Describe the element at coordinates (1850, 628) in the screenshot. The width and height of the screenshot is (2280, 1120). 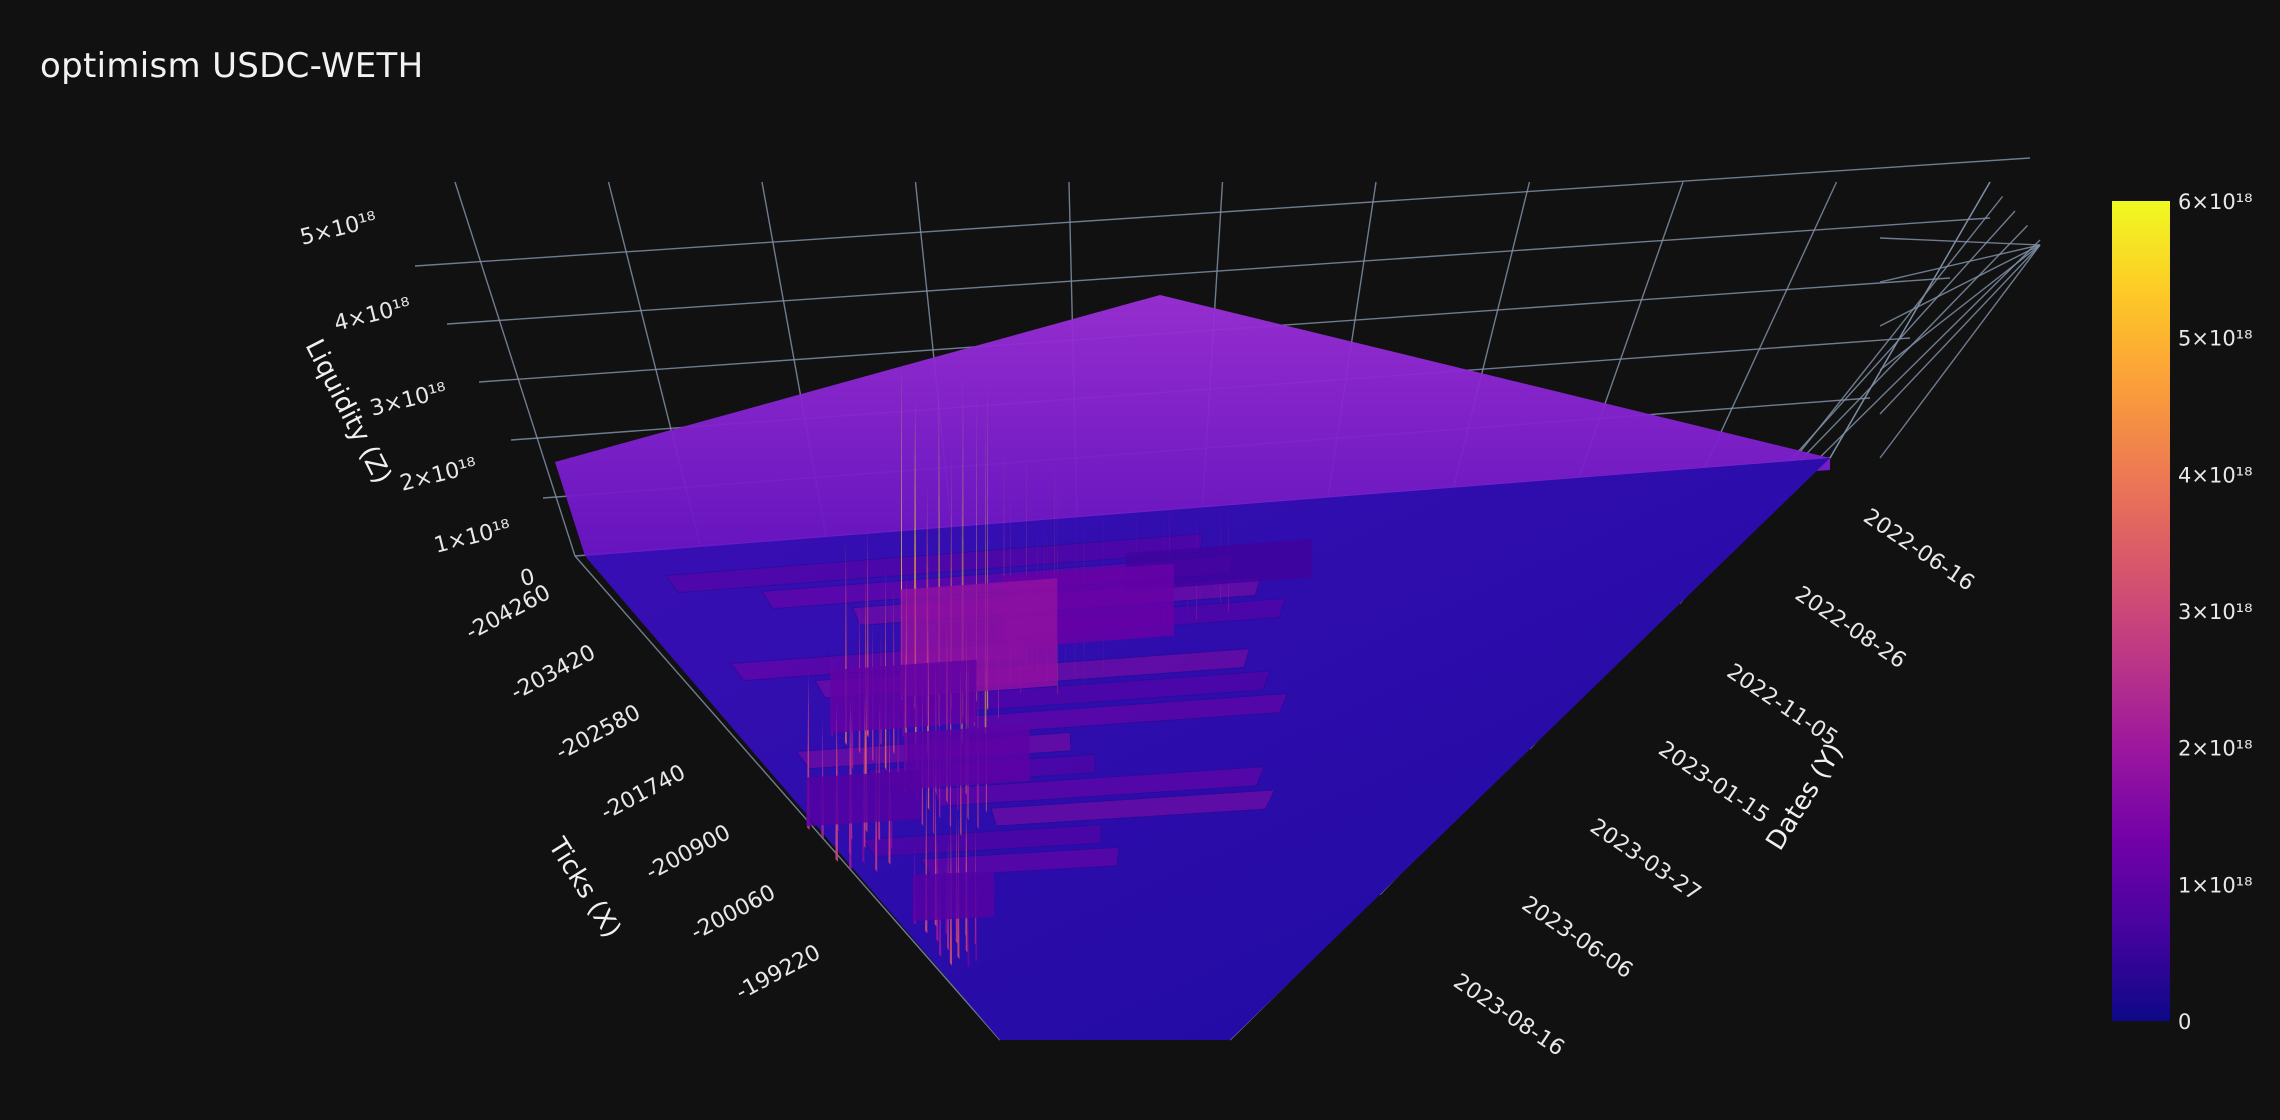
I see `y-tick-label: 2022-08-26` at that location.